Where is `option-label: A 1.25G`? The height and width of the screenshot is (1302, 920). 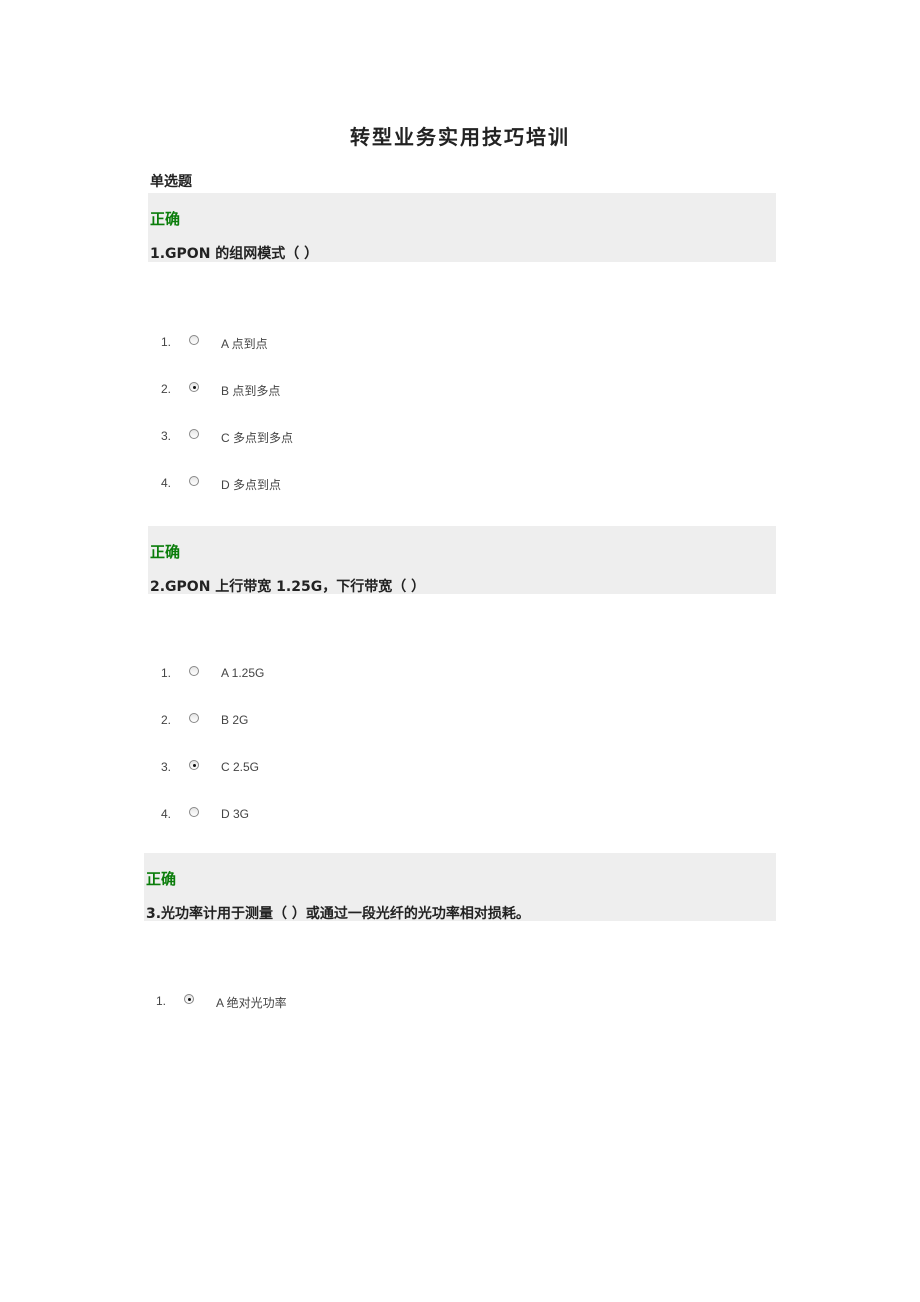 option-label: A 1.25G is located at coordinates (243, 673).